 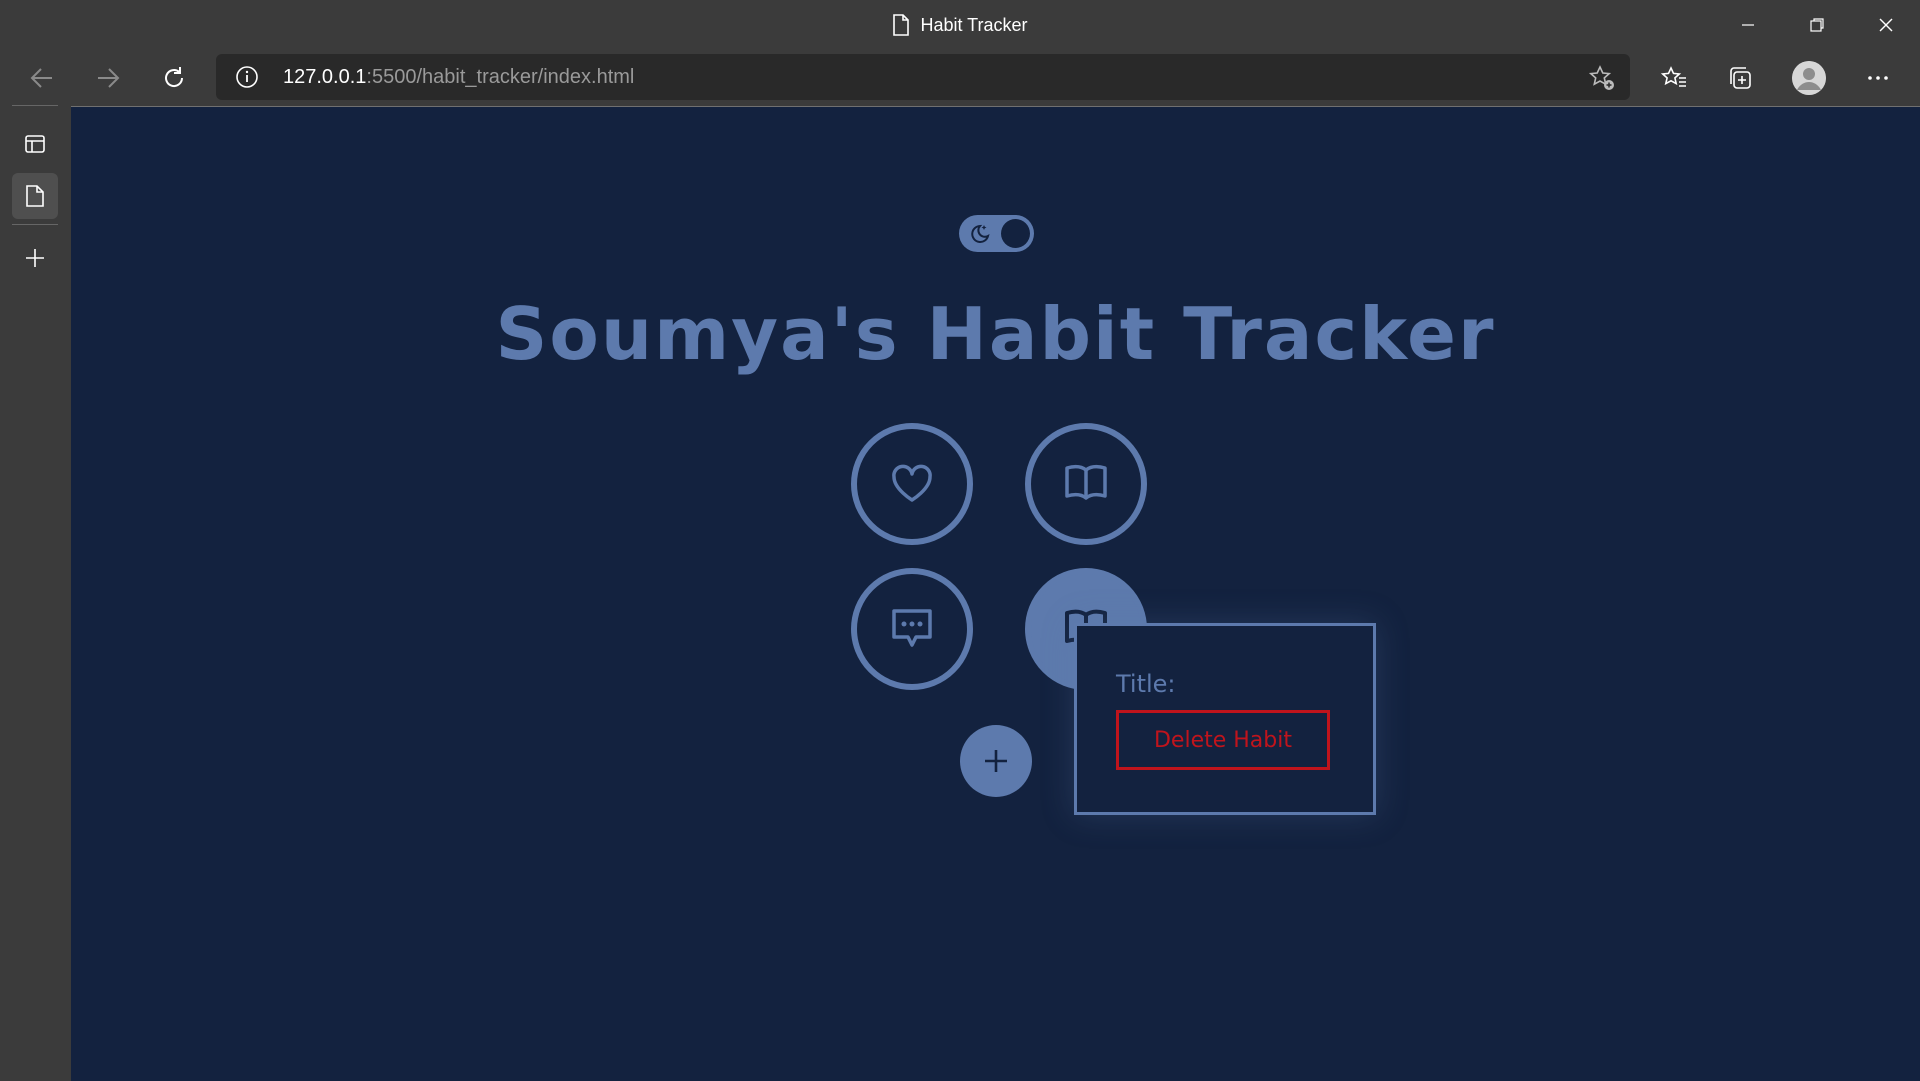 I want to click on new-tab-button, so click(x=35, y=258).